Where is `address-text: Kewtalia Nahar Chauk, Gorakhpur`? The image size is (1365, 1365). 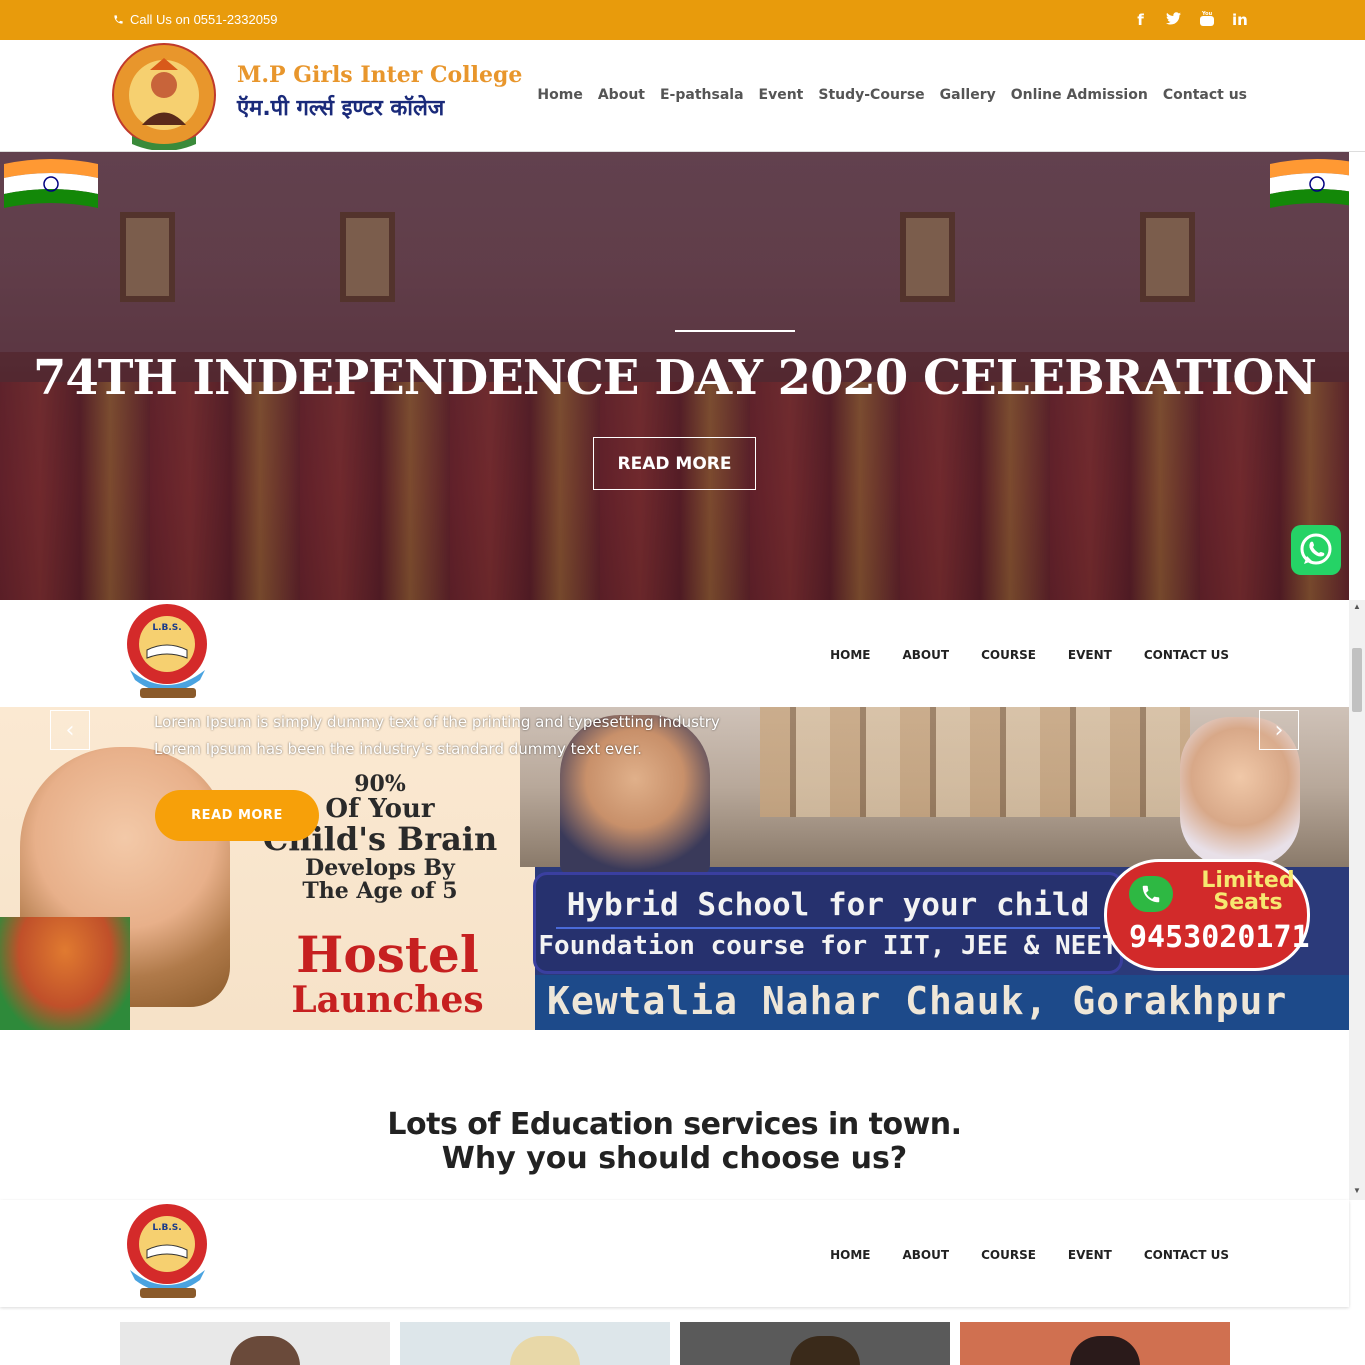
address-text: Kewtalia Nahar Chauk, Gorakhpur is located at coordinates (917, 1001).